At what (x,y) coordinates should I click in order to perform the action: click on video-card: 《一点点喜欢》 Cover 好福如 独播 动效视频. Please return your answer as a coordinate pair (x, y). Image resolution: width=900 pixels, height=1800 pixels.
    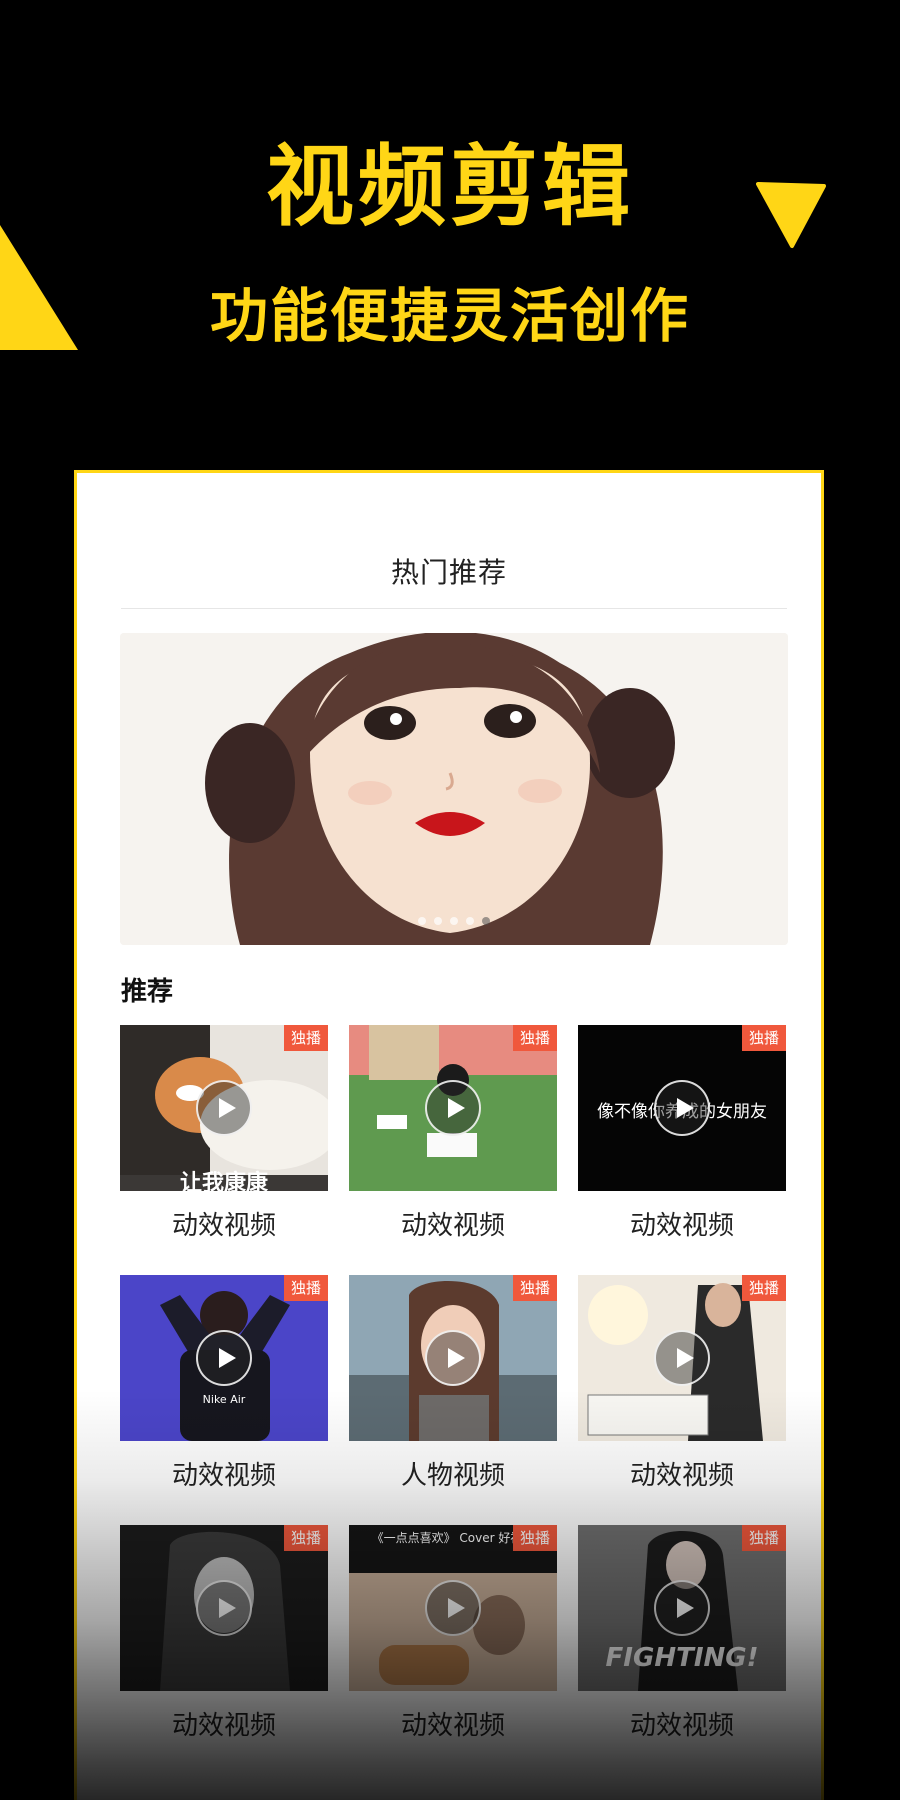
    Looking at the image, I should click on (453, 1635).